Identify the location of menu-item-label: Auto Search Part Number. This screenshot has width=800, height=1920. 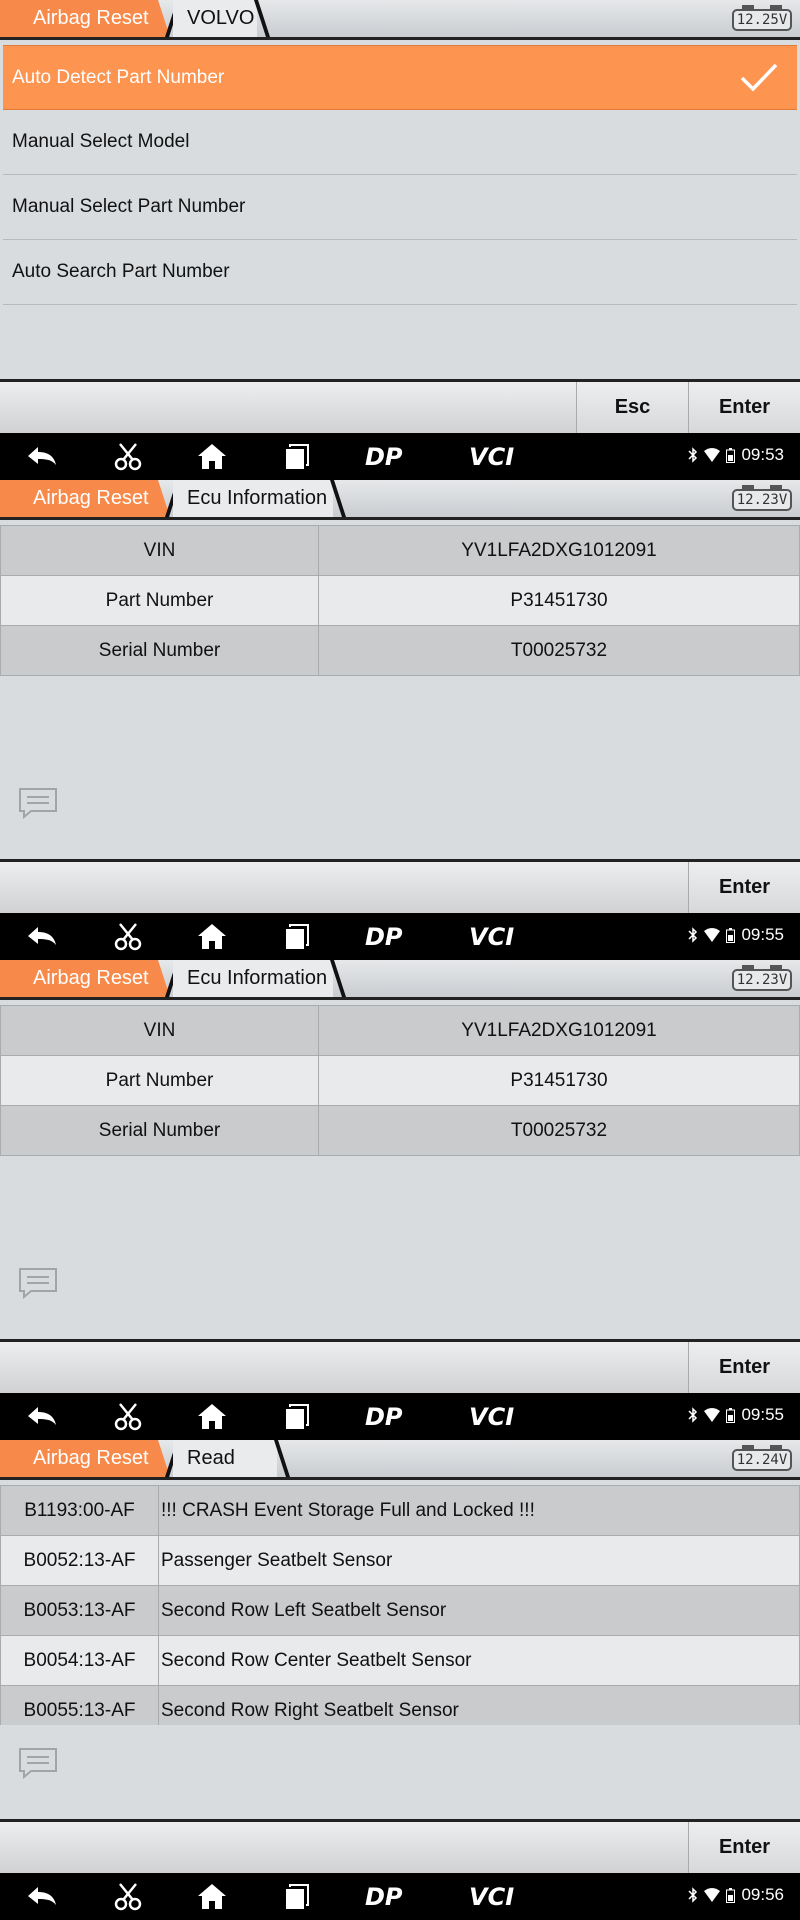
(121, 271).